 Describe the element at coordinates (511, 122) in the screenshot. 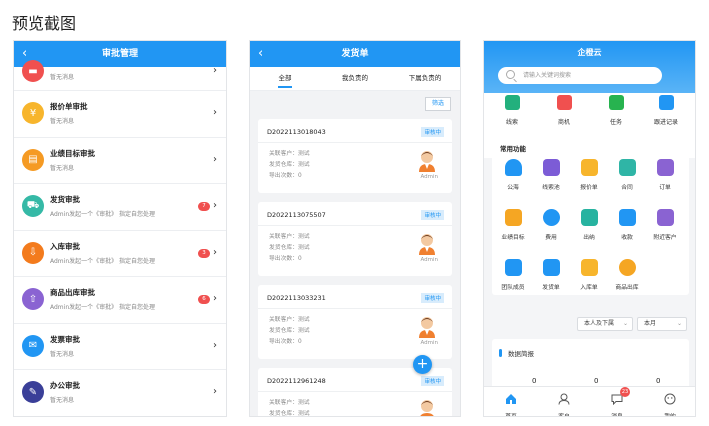

I see `quick-label: 线索` at that location.